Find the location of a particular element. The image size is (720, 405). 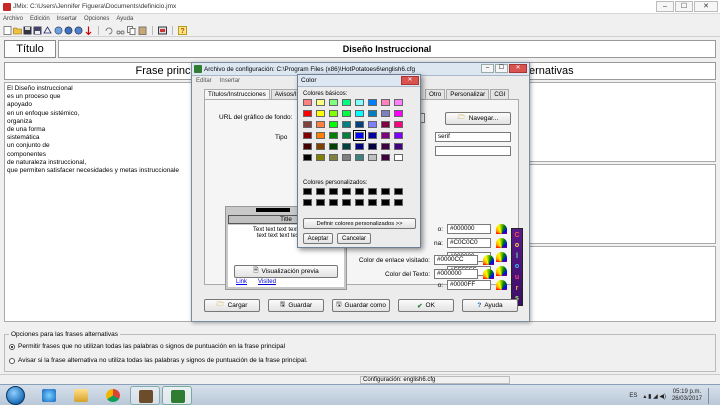

preview-visited: Visited is located at coordinates (267, 282).